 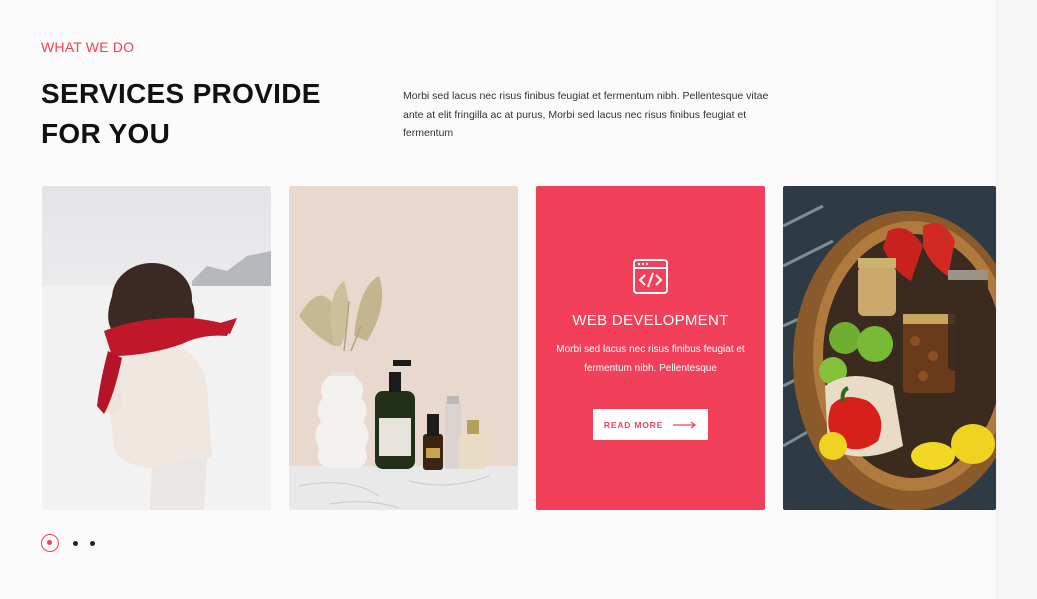 What do you see at coordinates (650, 320) in the screenshot?
I see `service-title: WEB DEVELOPMENT` at bounding box center [650, 320].